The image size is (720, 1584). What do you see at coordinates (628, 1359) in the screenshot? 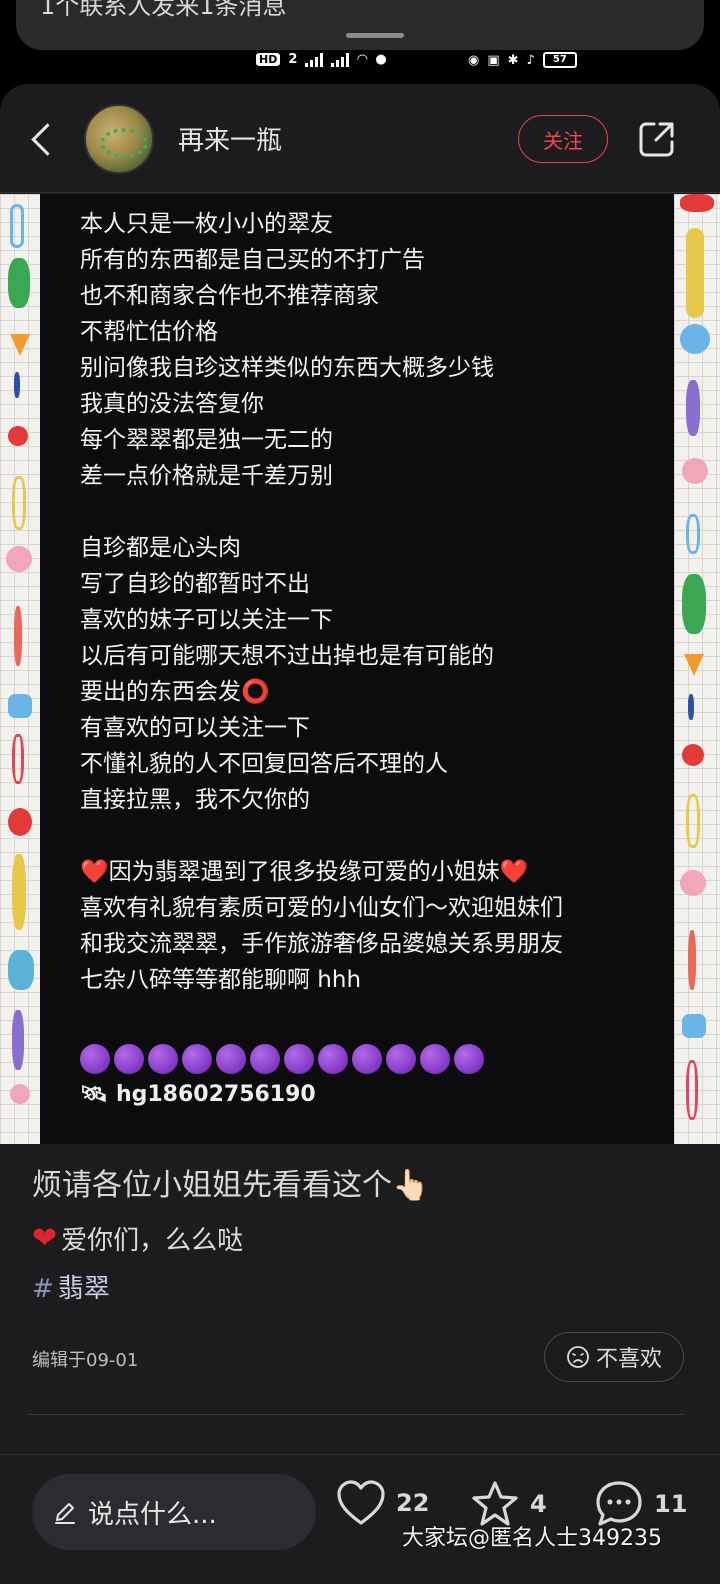
I see `dislike-label: 不喜欢` at bounding box center [628, 1359].